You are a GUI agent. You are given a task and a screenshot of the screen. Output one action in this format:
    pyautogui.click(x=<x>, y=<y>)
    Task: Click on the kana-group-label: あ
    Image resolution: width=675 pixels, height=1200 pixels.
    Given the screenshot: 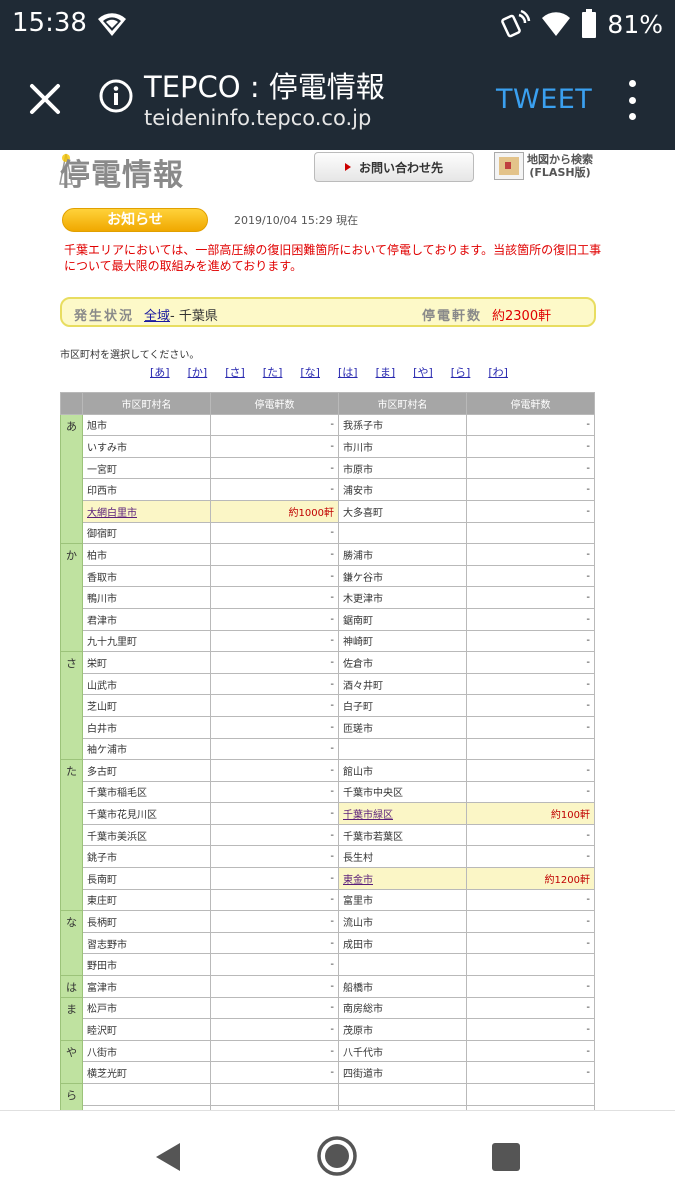 What is the action you would take?
    pyautogui.click(x=71, y=479)
    